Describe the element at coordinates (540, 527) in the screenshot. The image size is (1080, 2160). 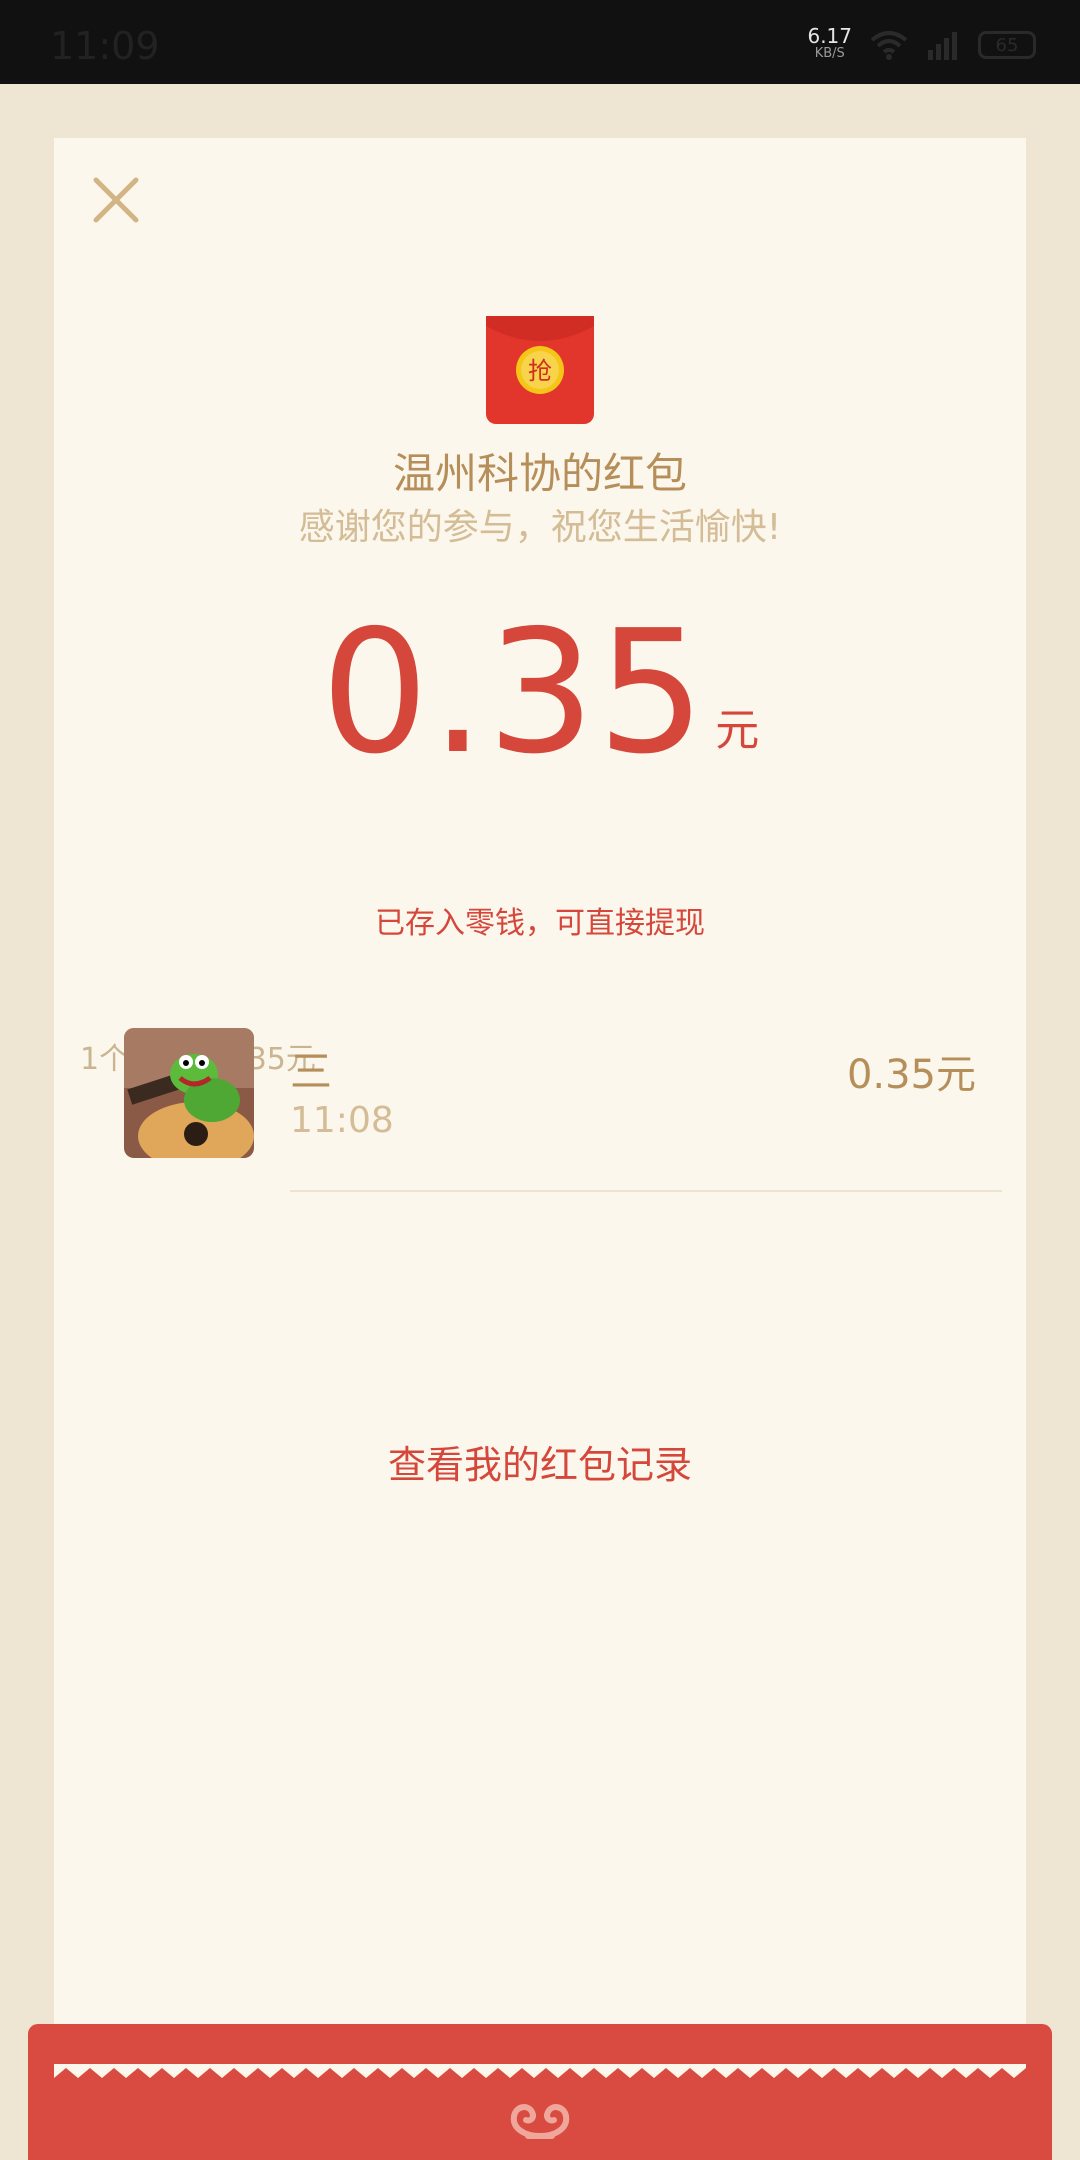
I see `blessing-text: 感谢您的参与，祝您生活愉快!` at that location.